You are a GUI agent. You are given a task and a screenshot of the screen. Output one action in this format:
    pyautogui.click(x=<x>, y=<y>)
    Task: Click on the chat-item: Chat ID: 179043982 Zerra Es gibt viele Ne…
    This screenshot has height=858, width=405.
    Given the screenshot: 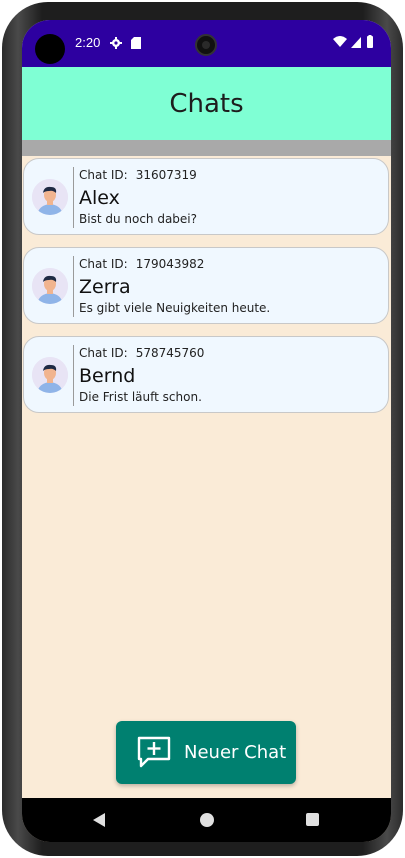 What is the action you would take?
    pyautogui.click(x=206, y=285)
    